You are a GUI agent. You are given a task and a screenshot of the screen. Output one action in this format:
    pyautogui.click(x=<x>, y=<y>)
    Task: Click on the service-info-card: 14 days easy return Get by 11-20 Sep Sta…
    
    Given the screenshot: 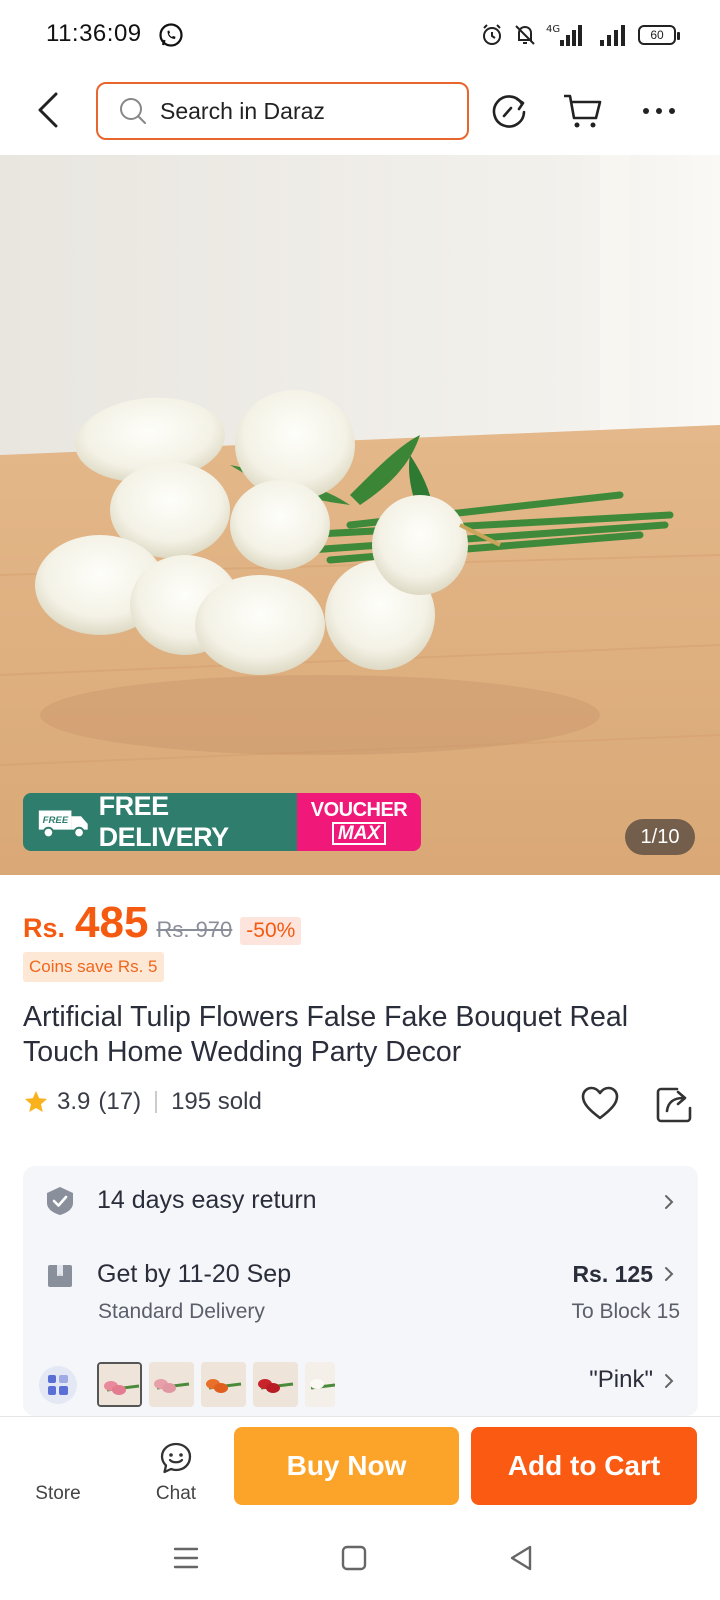 What is the action you would take?
    pyautogui.click(x=360, y=1291)
    